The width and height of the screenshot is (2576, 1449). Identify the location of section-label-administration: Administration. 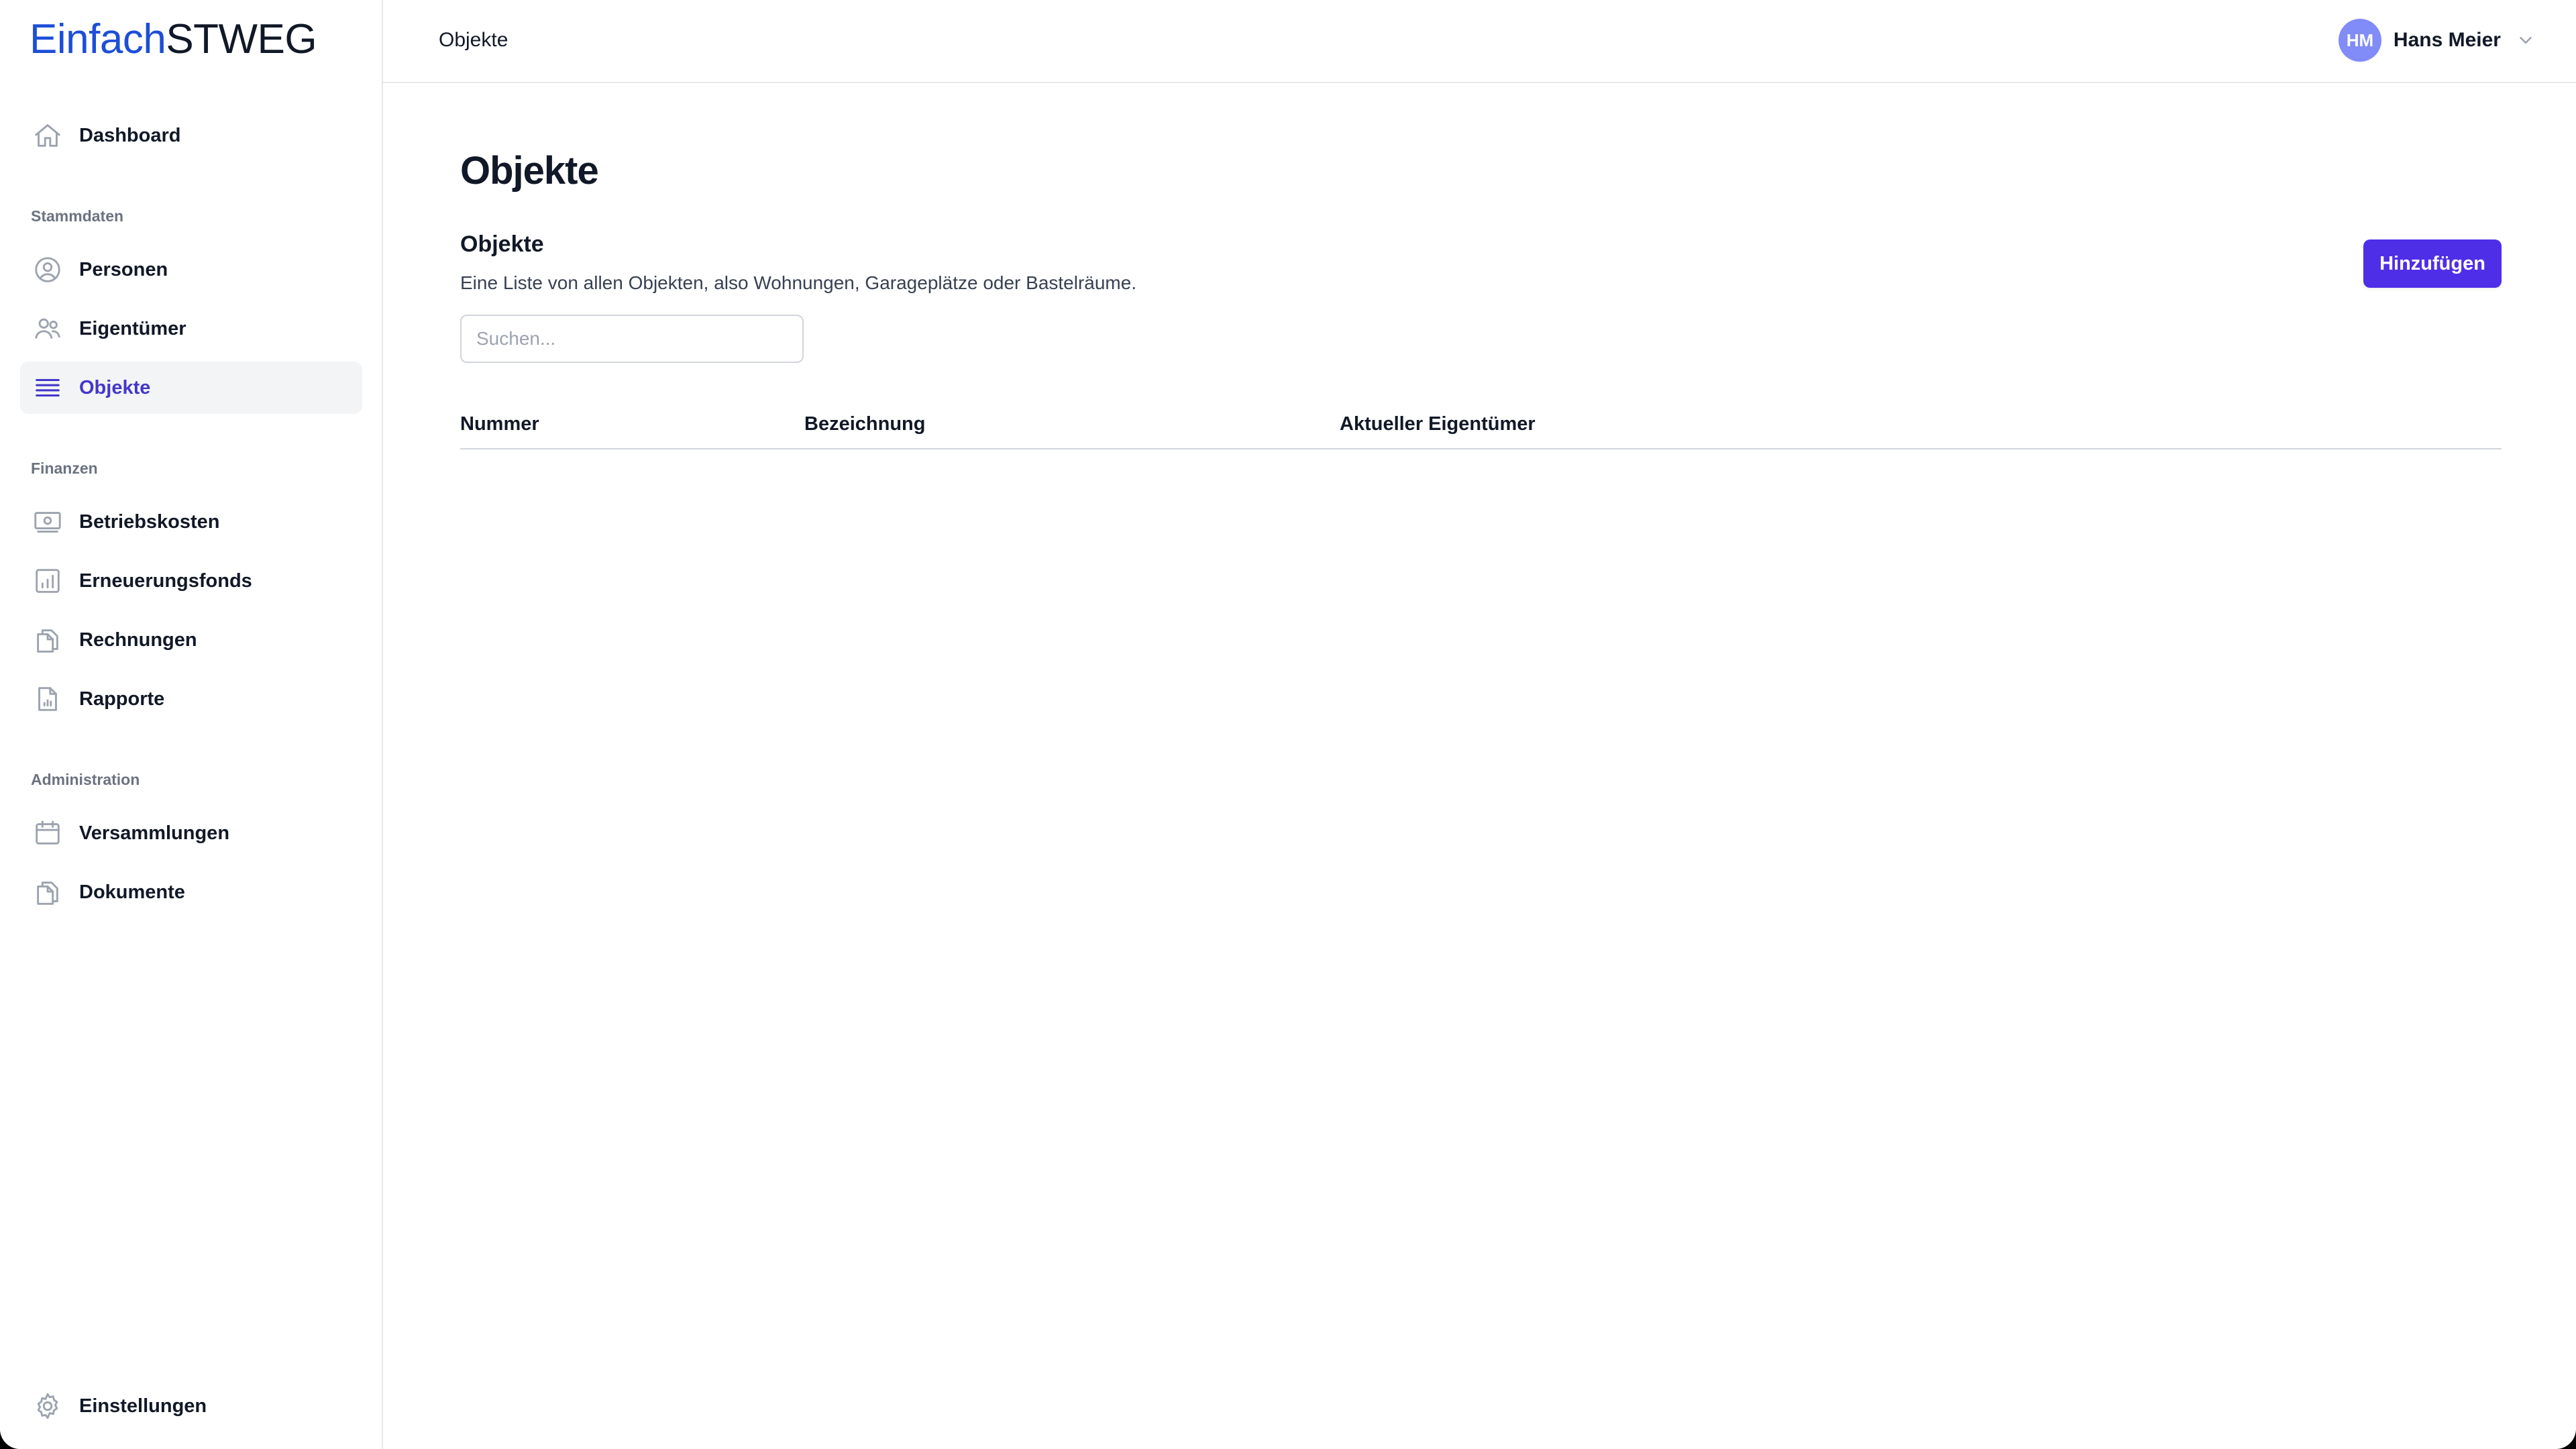
(85, 779).